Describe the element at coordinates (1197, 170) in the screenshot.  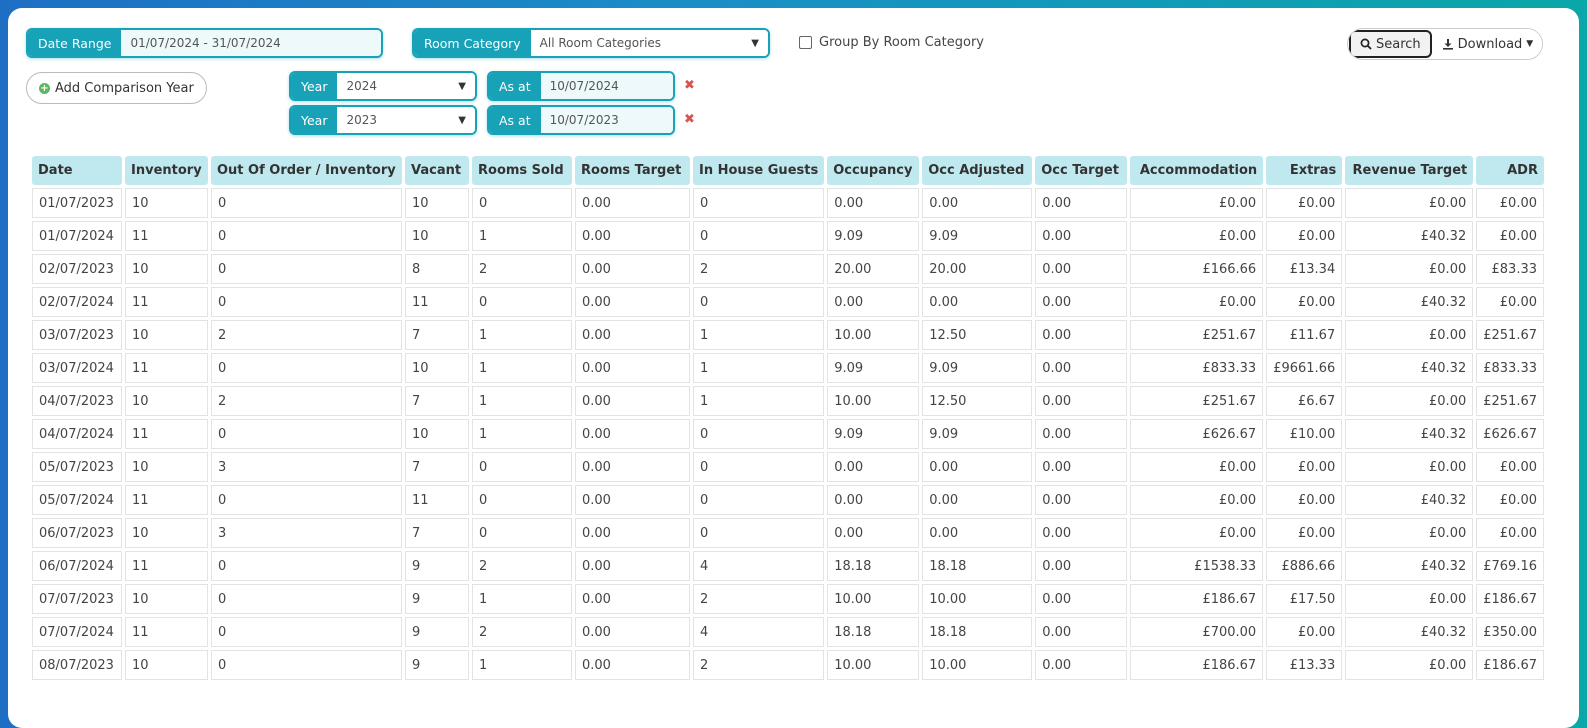
I see `column-header: Accommodation` at that location.